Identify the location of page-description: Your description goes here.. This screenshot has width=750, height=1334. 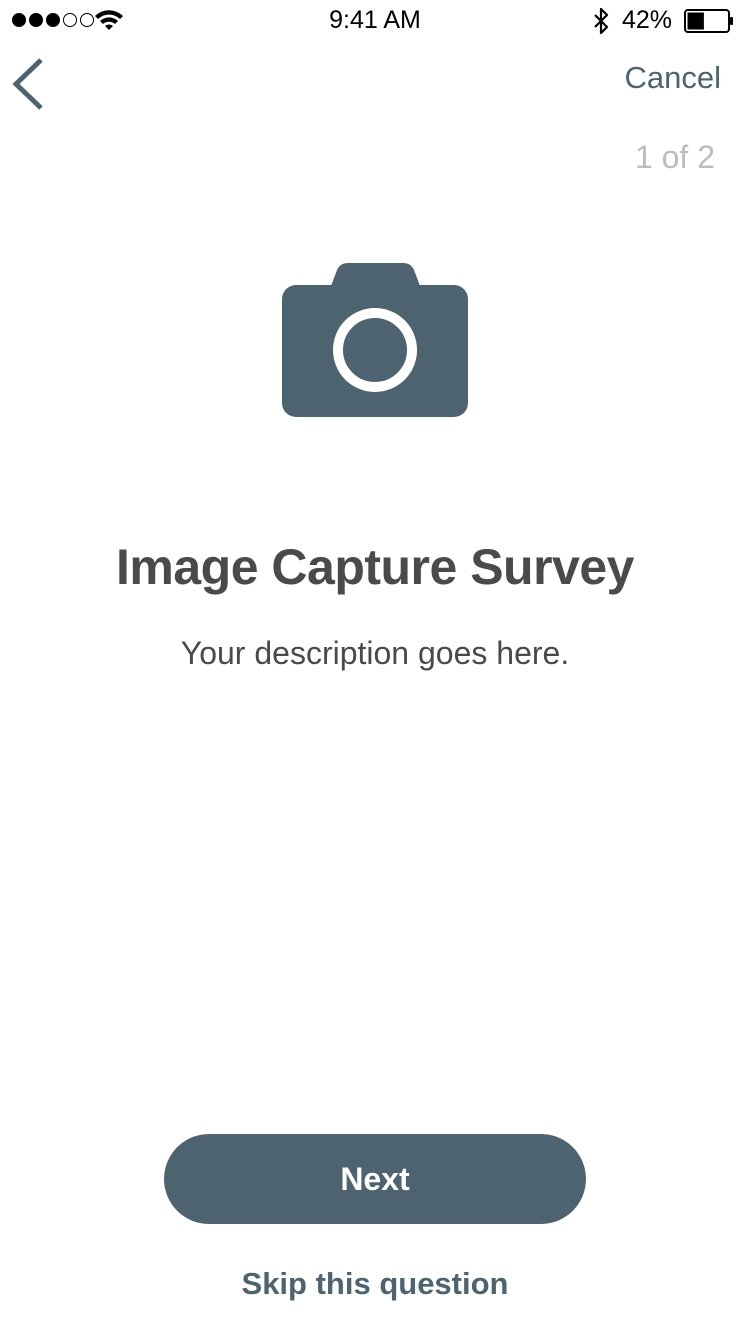
(375, 653).